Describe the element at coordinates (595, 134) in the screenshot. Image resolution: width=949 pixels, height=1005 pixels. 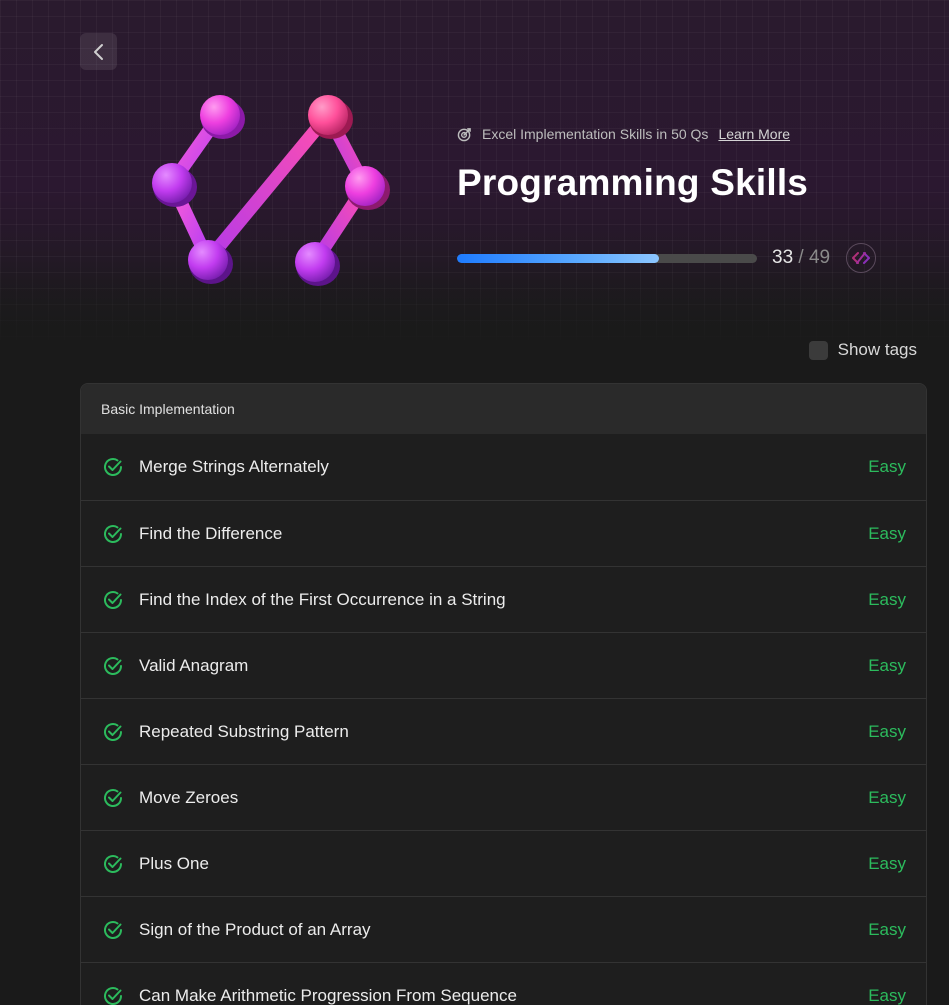
I see `skill-subtitle: Excel Implementation Skills in 50 Qs` at that location.